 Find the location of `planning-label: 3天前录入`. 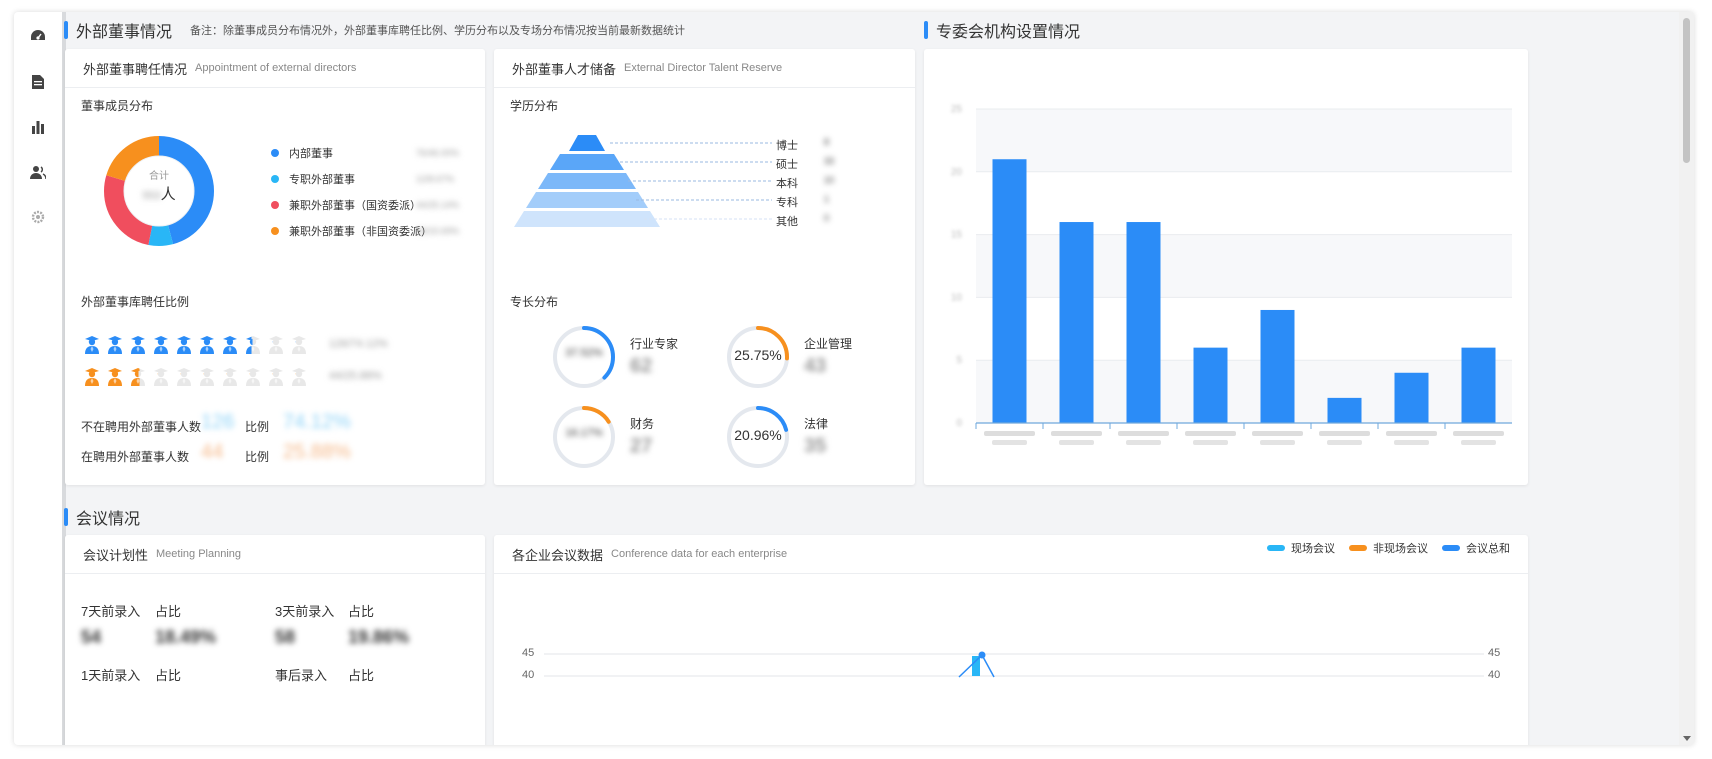

planning-label: 3天前录入 is located at coordinates (305, 611).